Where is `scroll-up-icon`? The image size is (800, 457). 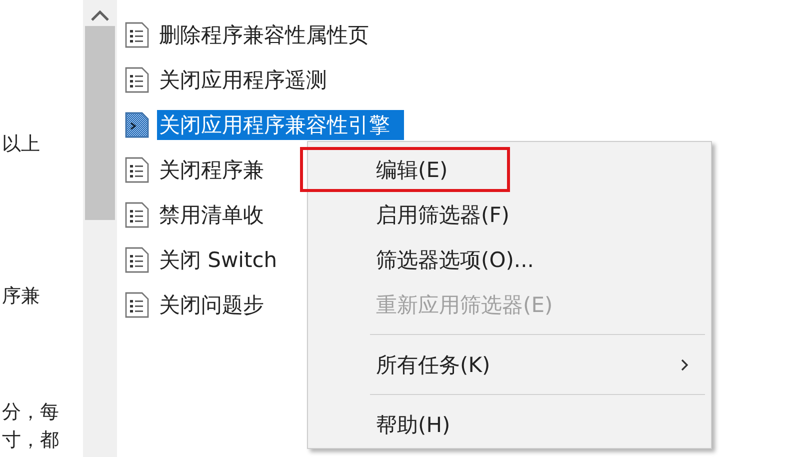
scroll-up-icon is located at coordinates (100, 16).